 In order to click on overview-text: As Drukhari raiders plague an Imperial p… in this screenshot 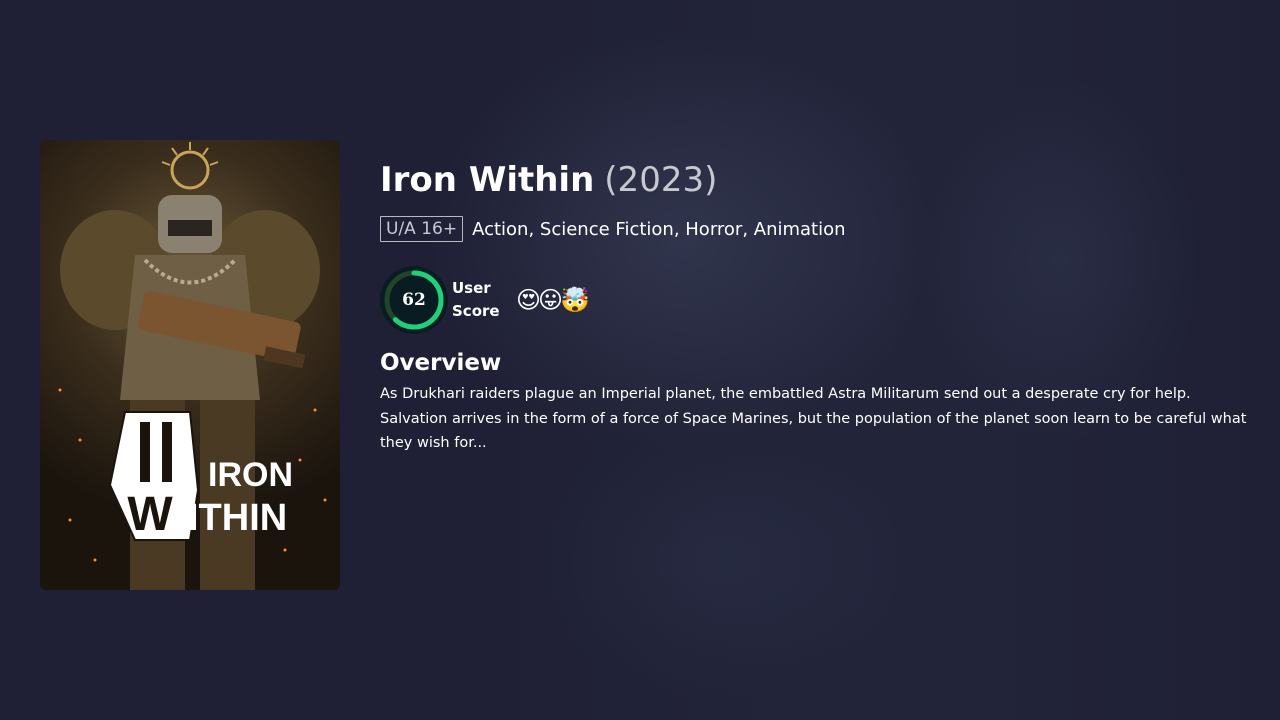, I will do `click(813, 418)`.